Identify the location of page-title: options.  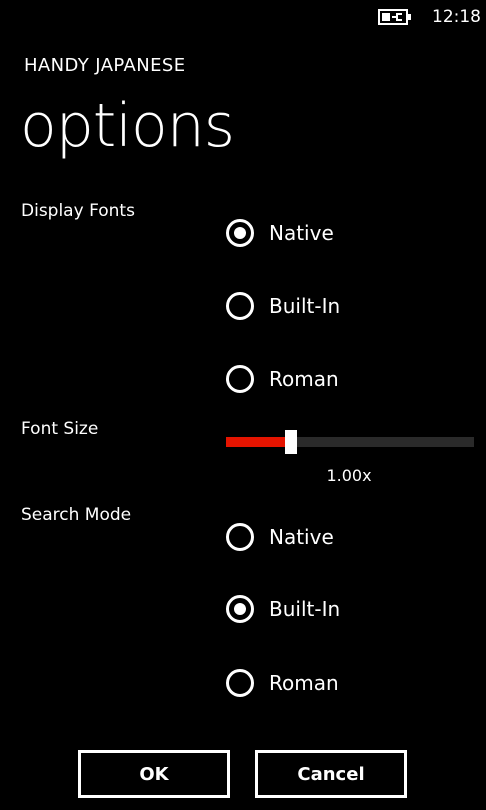
(127, 126).